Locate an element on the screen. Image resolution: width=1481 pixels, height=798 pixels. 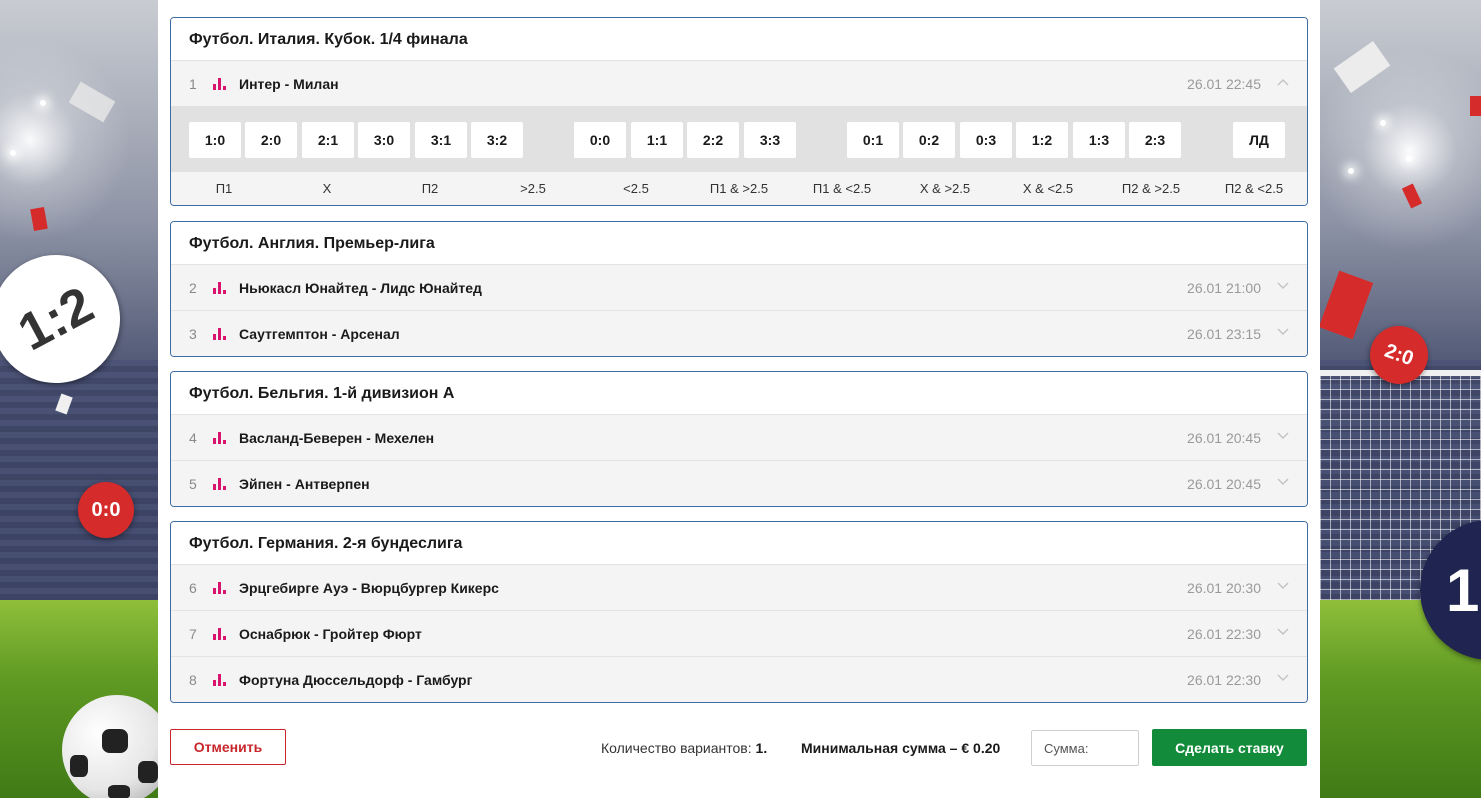
group-title: Футбол. Англия. Премьер-лига is located at coordinates (739, 243).